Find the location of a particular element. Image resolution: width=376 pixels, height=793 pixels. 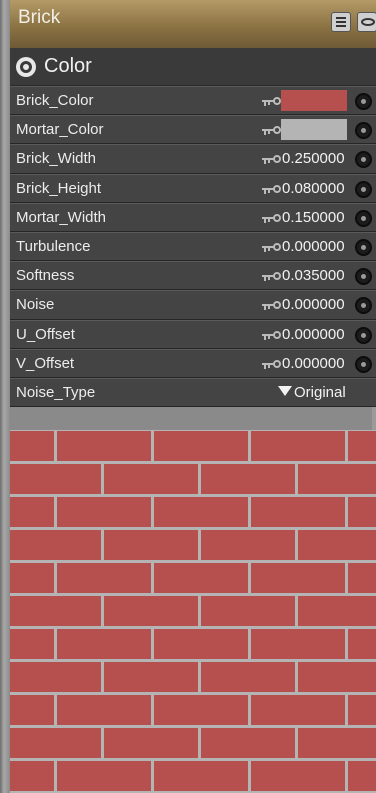

eye-icon is located at coordinates (366, 22).